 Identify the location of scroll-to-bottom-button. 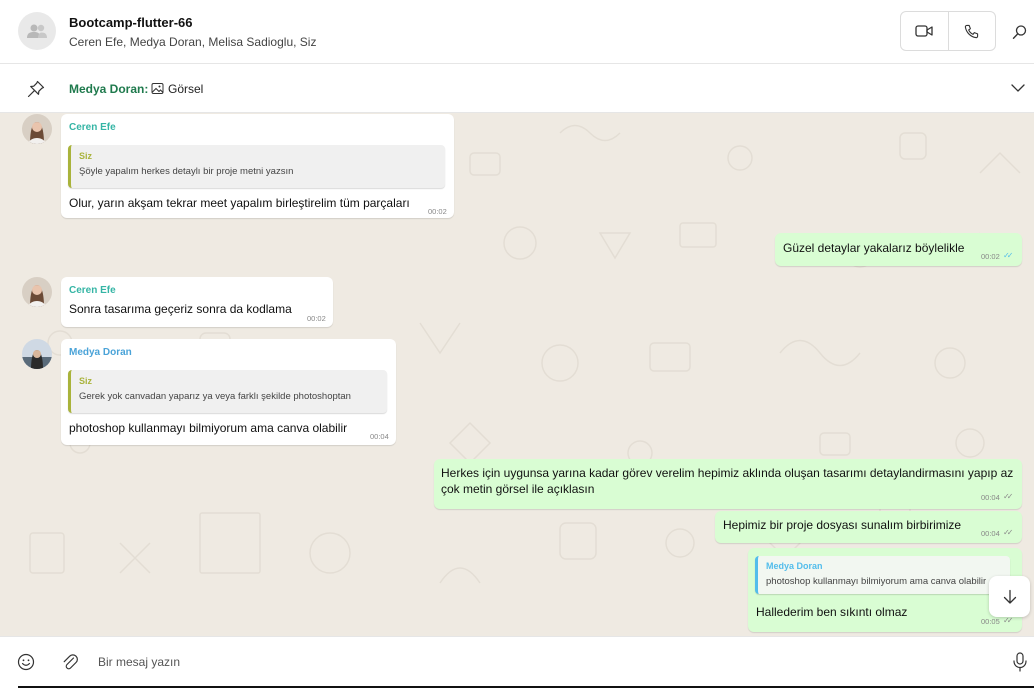
(1009, 596).